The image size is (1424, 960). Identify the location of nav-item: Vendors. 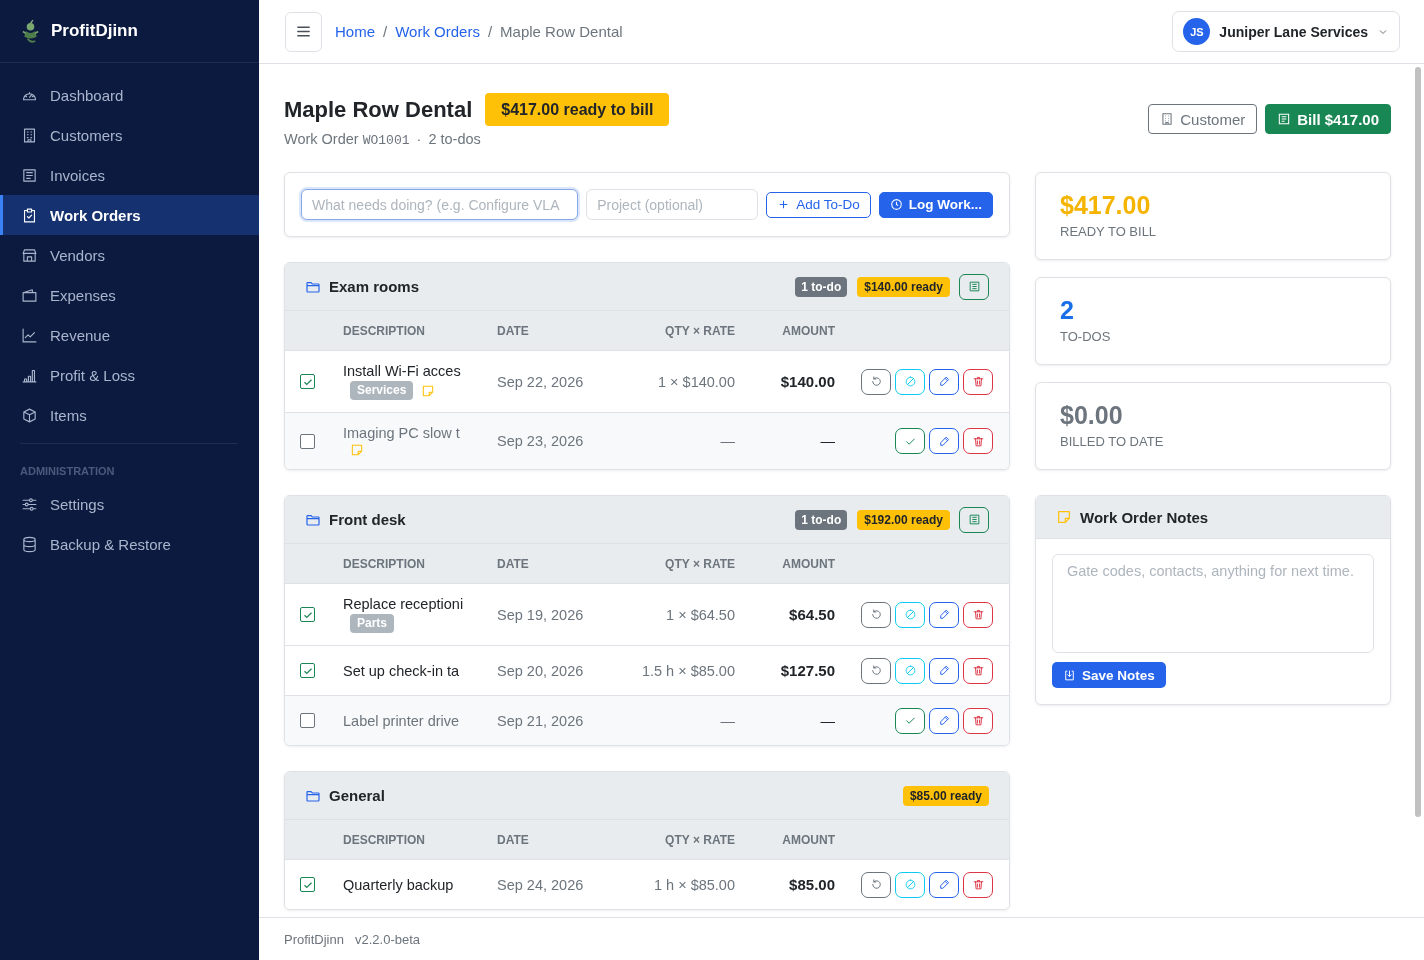
(129, 255).